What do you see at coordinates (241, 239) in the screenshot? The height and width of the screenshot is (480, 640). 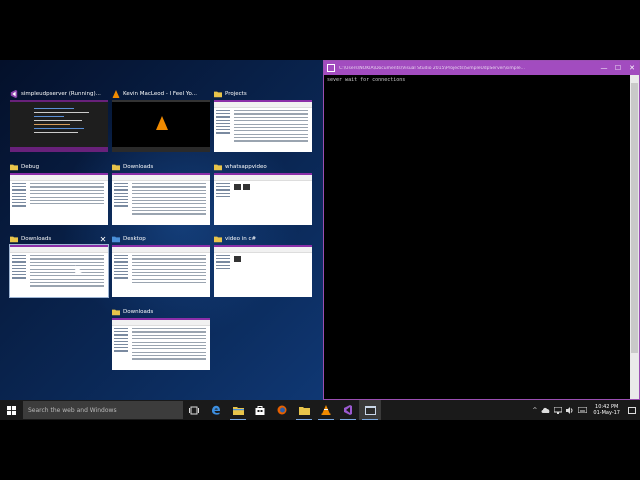 I see `thumb-title: video in c#` at bounding box center [241, 239].